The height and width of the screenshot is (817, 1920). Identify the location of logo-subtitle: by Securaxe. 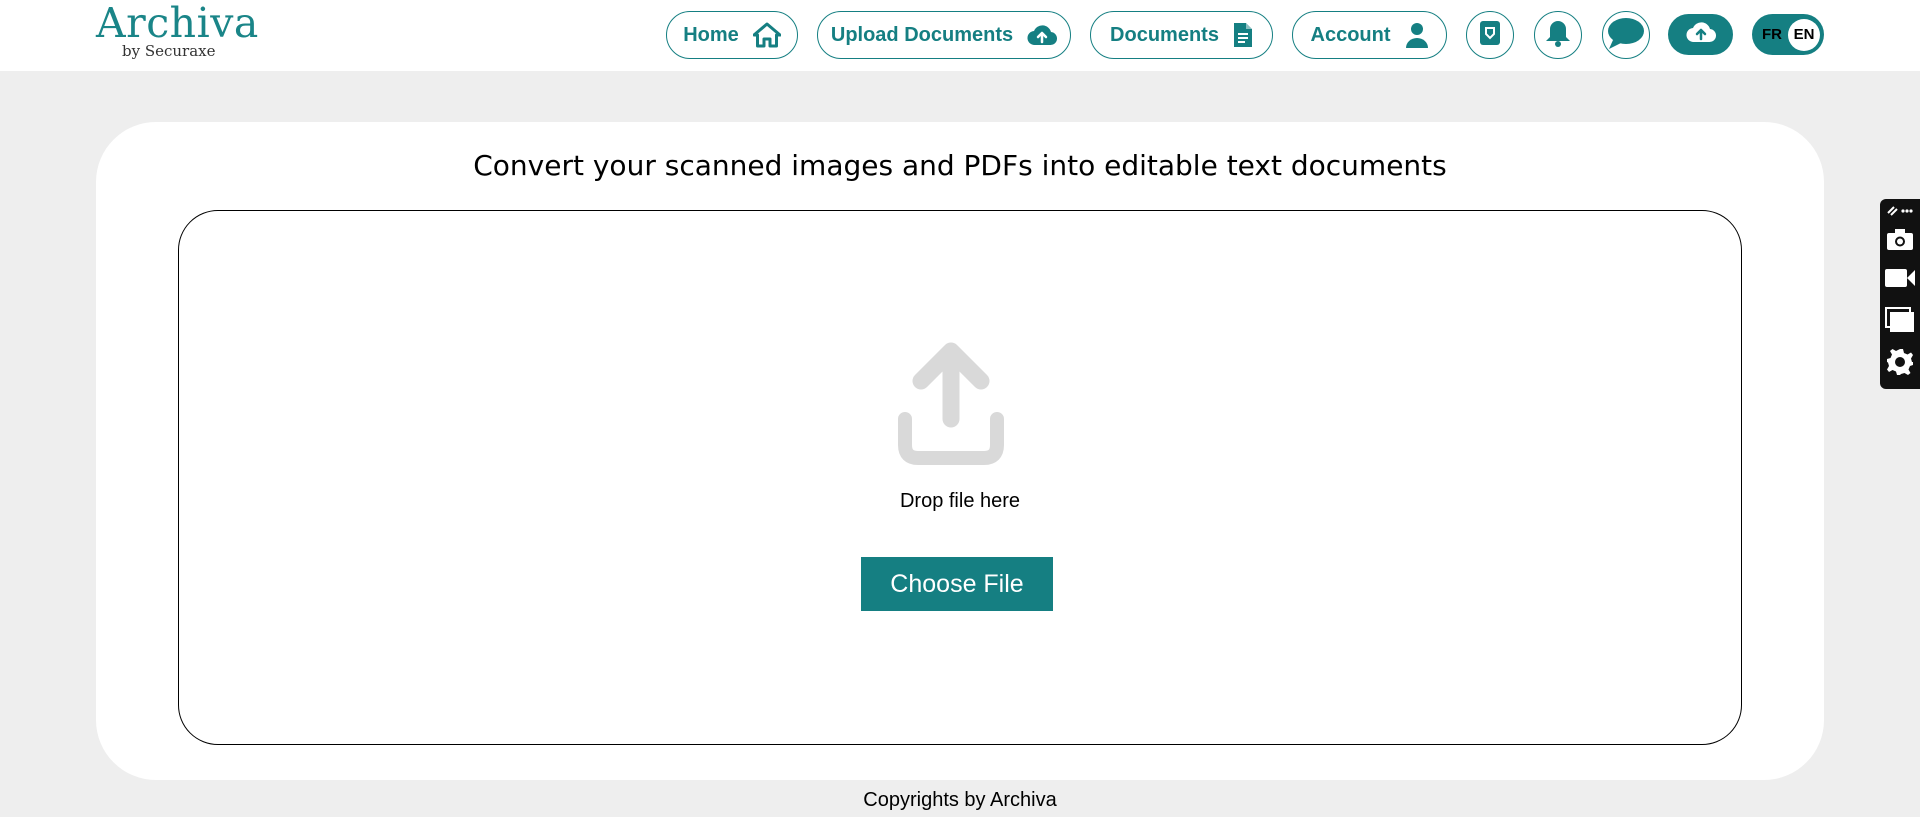
(169, 51).